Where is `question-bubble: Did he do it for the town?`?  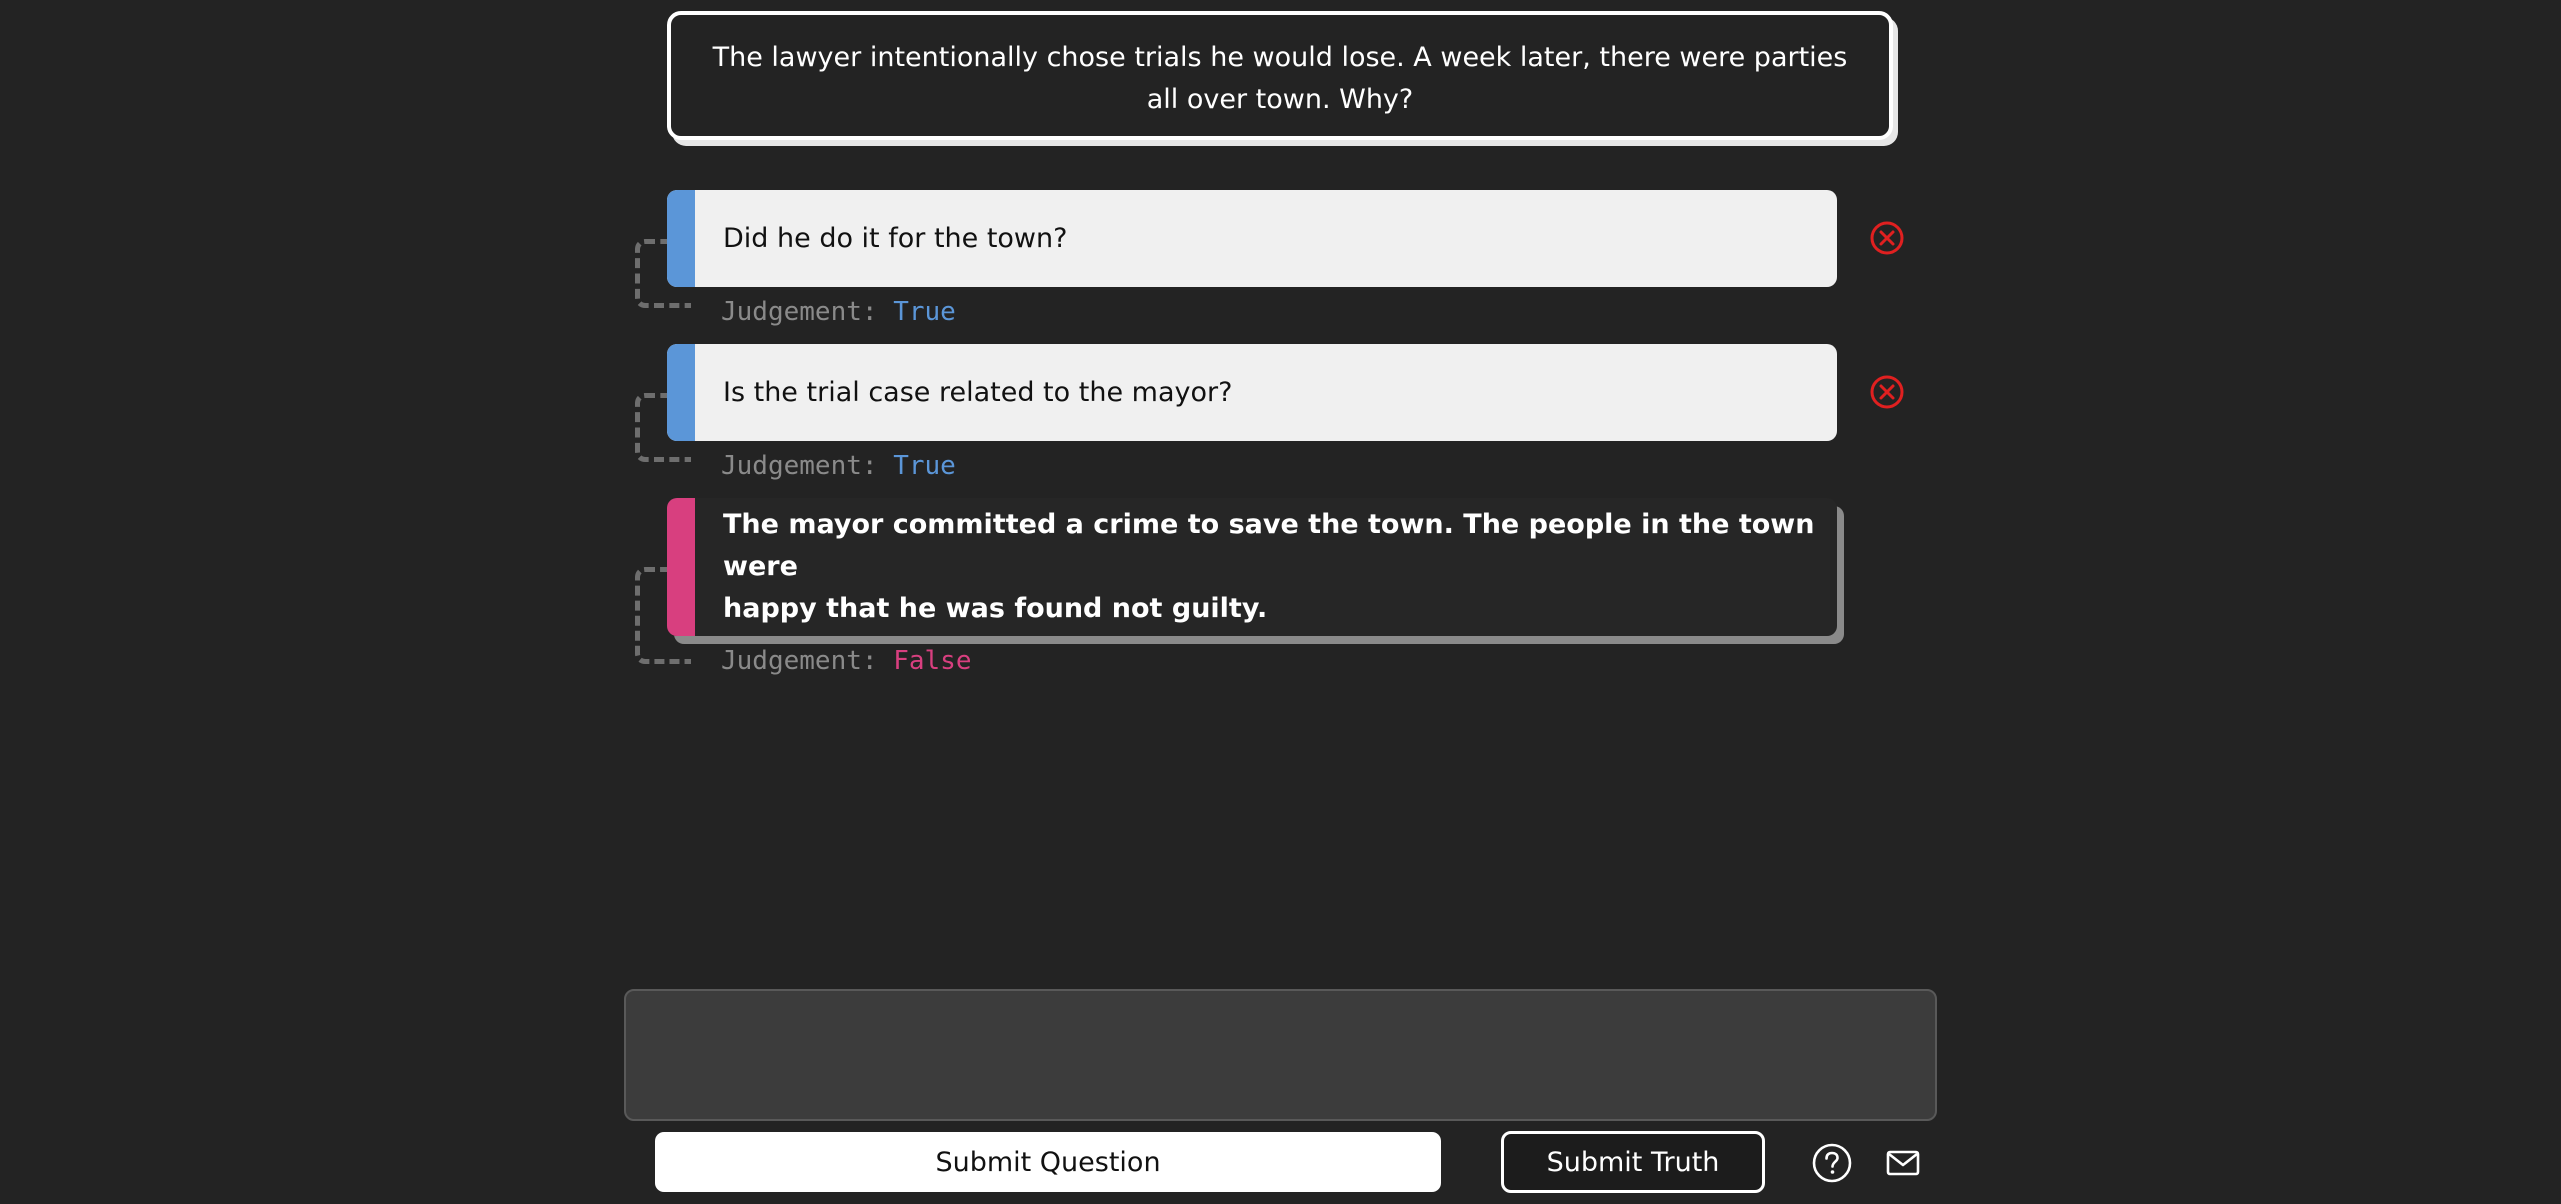
question-bubble: Did he do it for the town? is located at coordinates (1252, 238).